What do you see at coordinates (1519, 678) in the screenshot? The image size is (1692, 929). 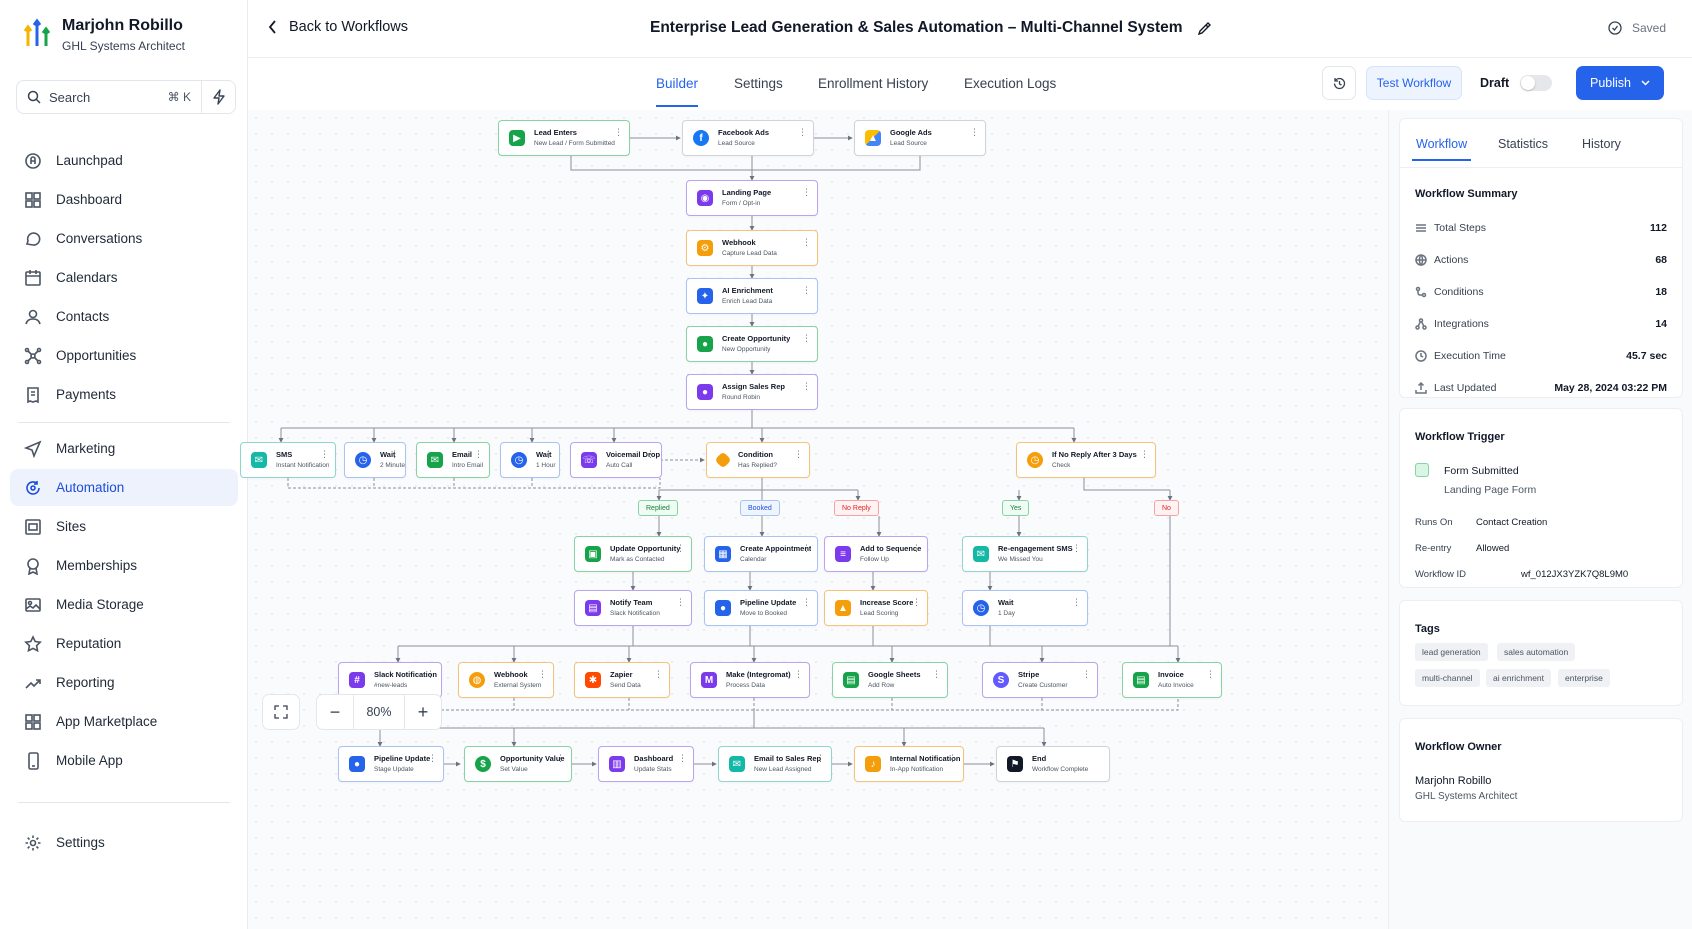 I see `tag-chip: ai enrichment` at bounding box center [1519, 678].